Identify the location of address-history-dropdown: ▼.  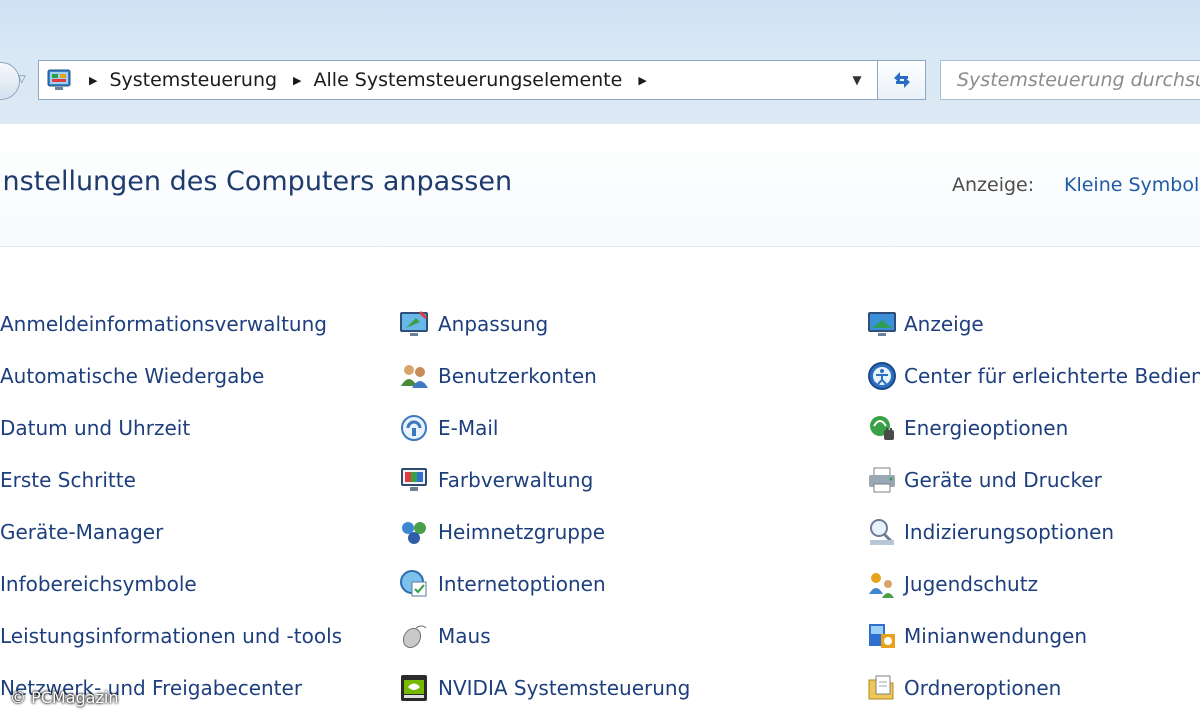
(857, 80).